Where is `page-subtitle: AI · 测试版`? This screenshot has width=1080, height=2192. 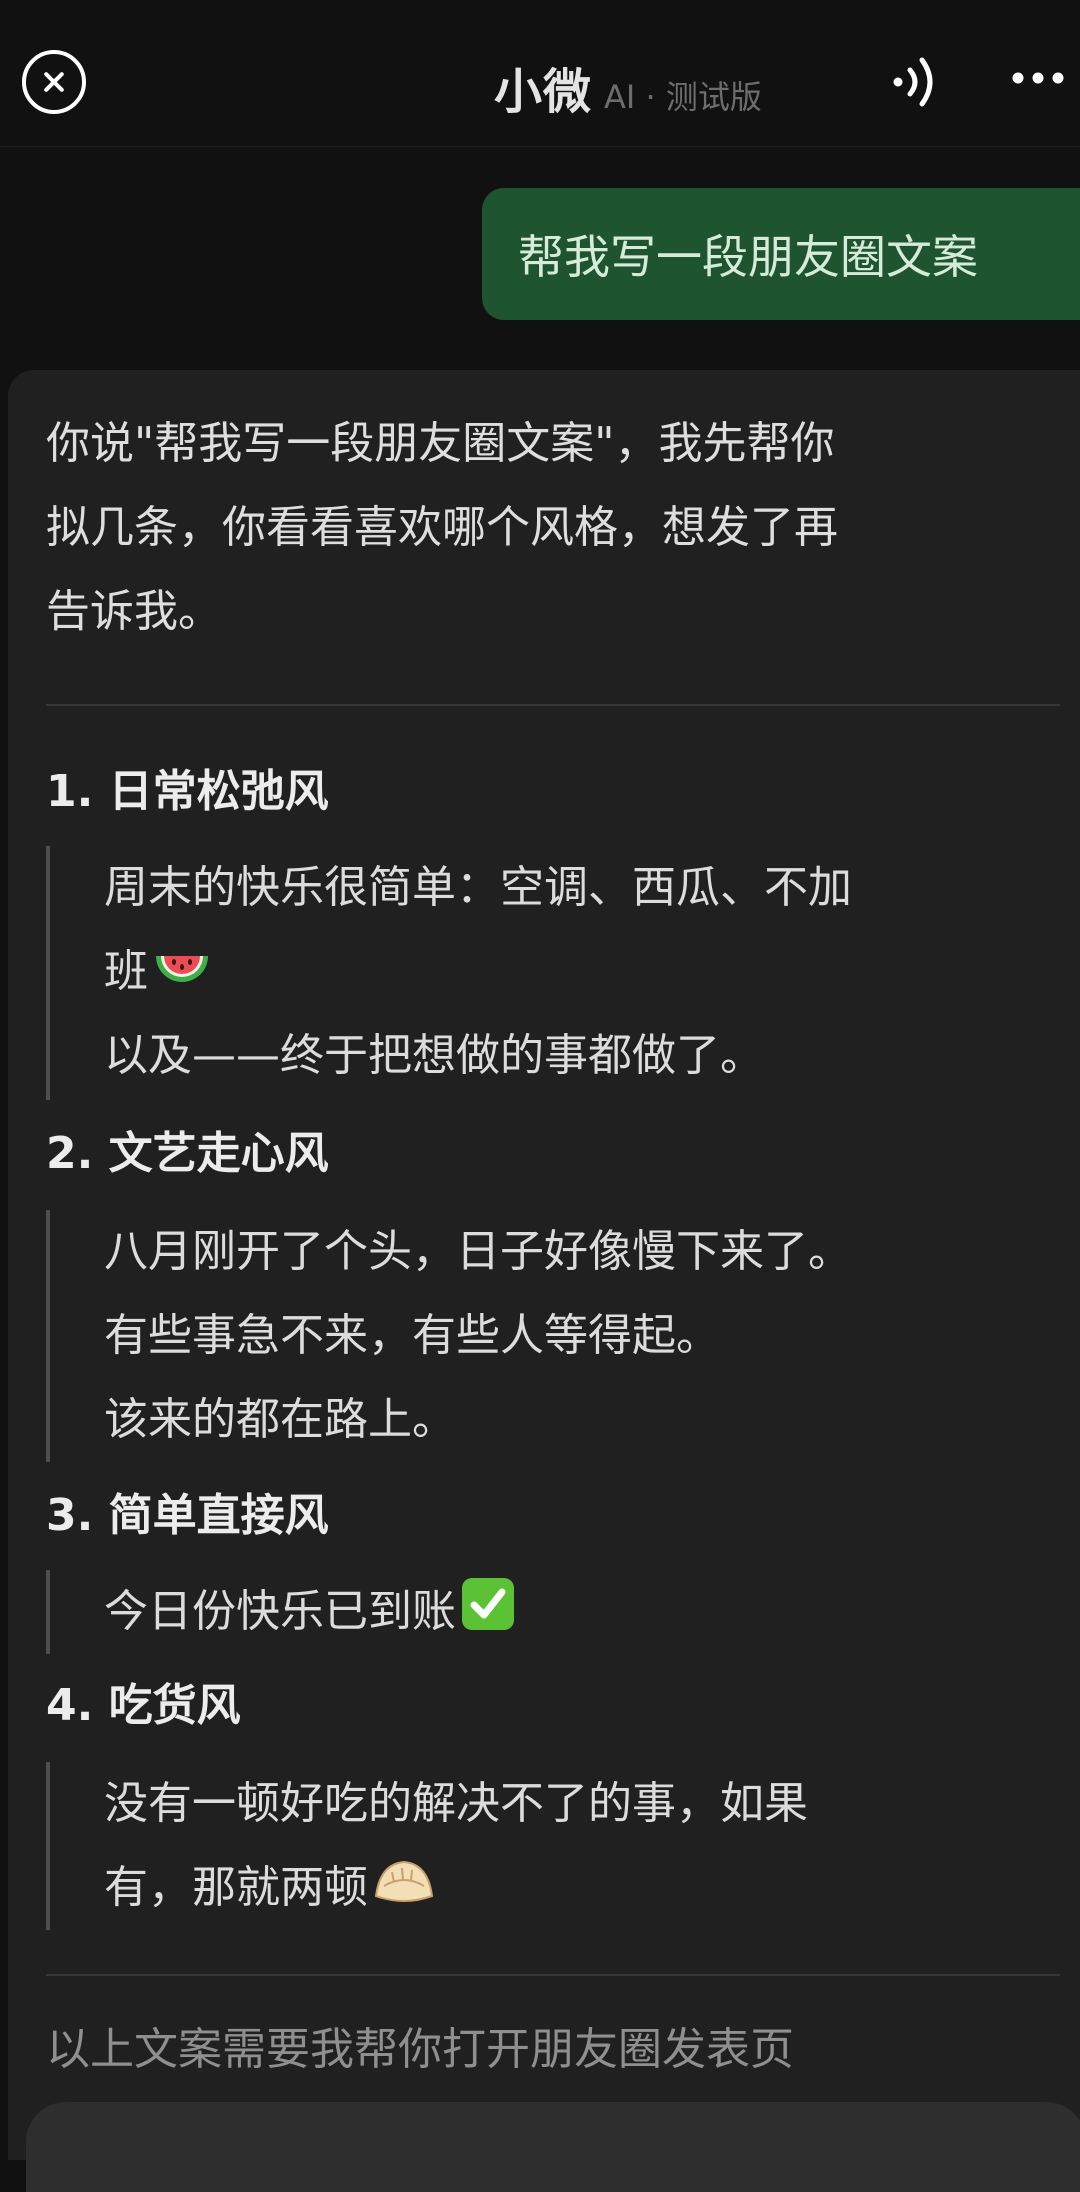
page-subtitle: AI · 测试版 is located at coordinates (683, 97).